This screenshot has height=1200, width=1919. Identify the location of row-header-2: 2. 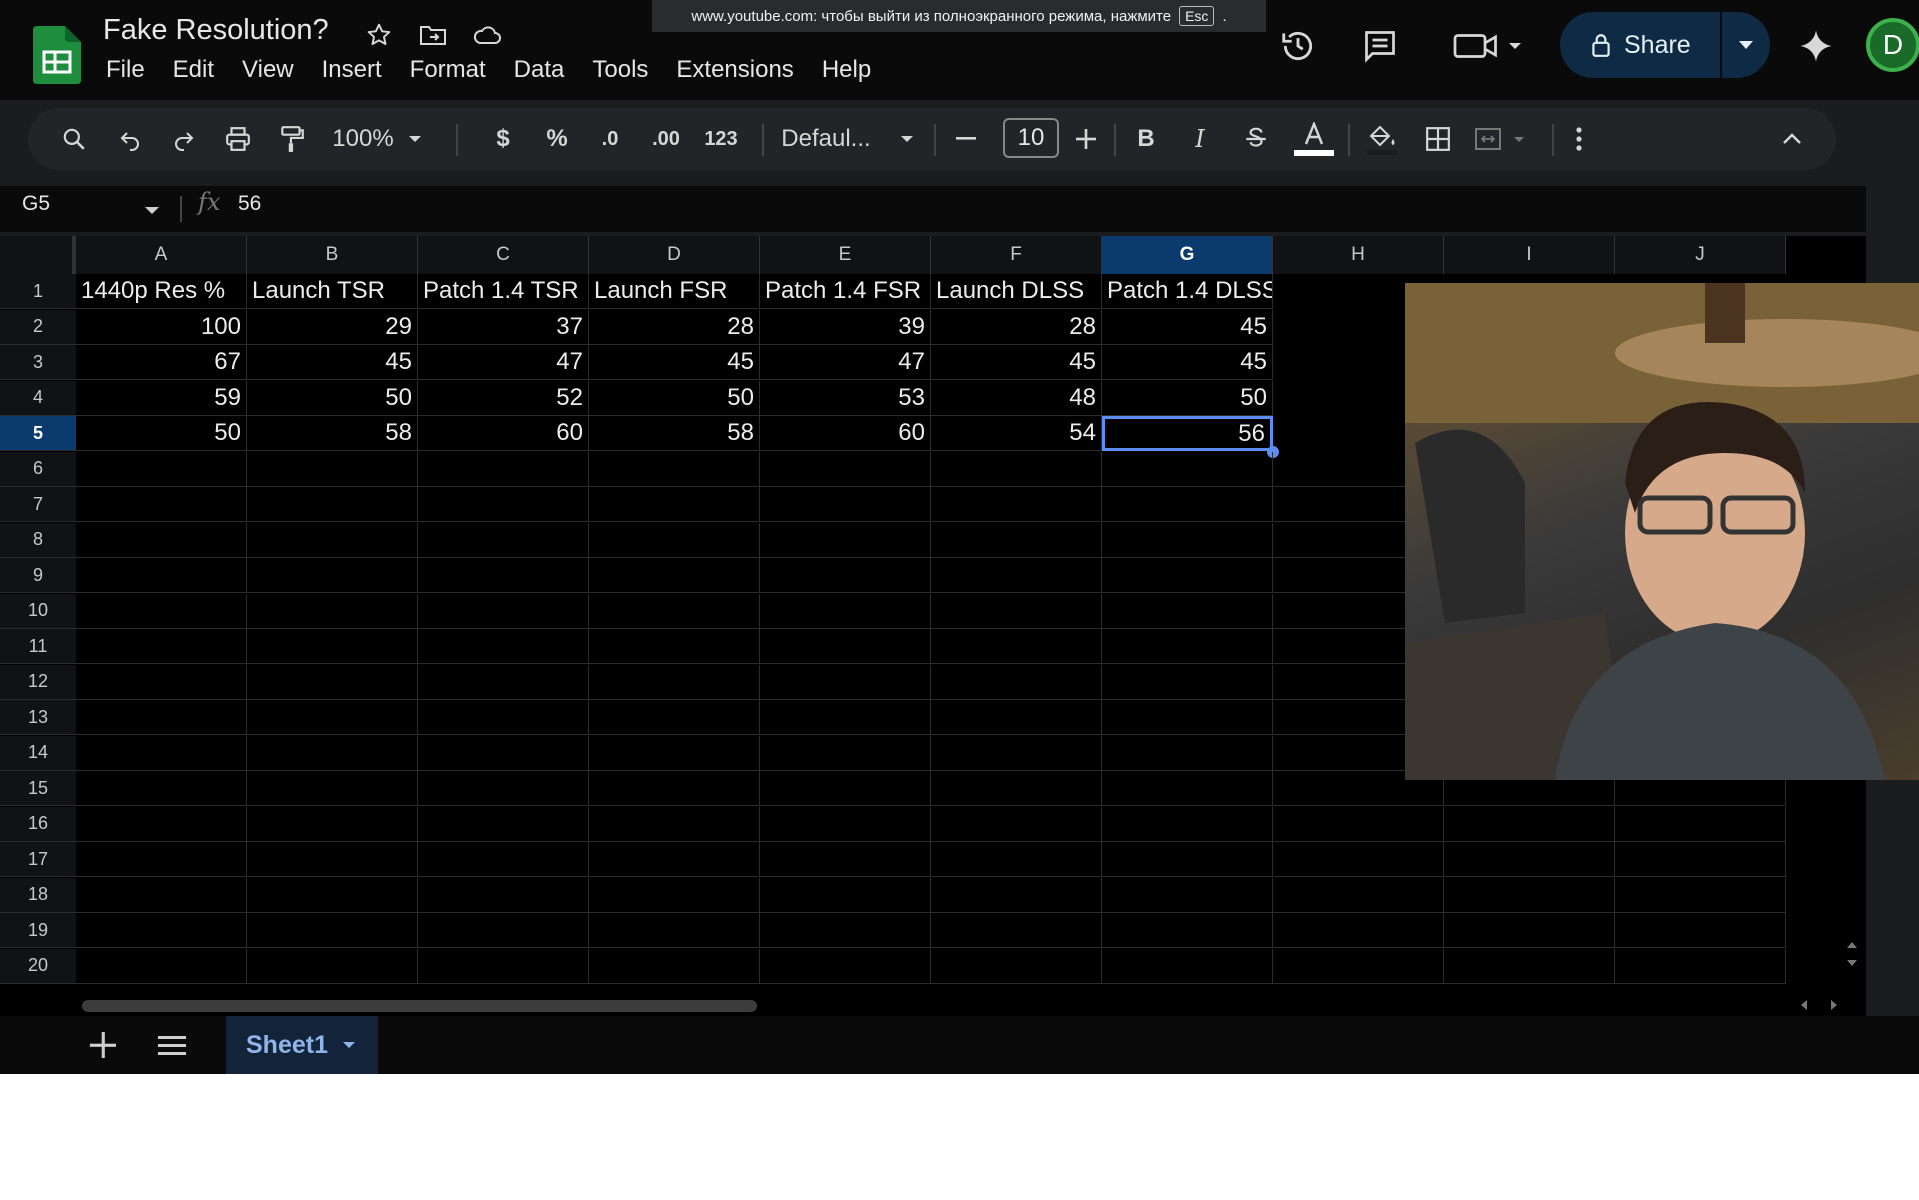
(38, 327).